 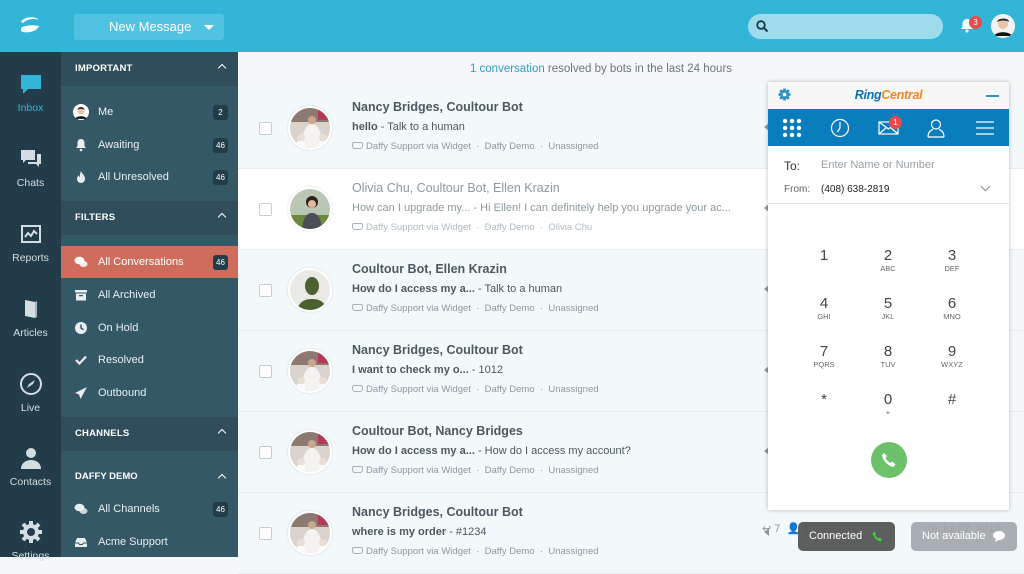 I want to click on sidebar-item-acme-support: Acme Support, so click(x=149, y=542).